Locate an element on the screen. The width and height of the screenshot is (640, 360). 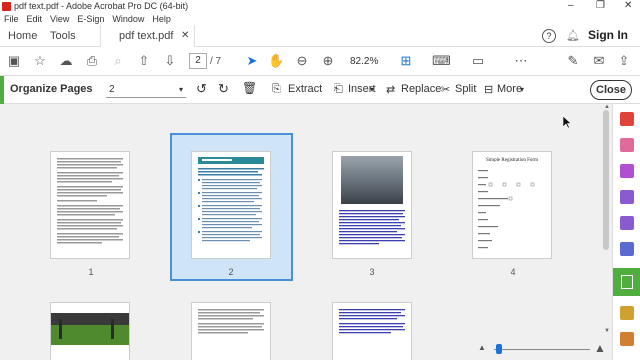
extract-button: Extract is located at coordinates (305, 89).